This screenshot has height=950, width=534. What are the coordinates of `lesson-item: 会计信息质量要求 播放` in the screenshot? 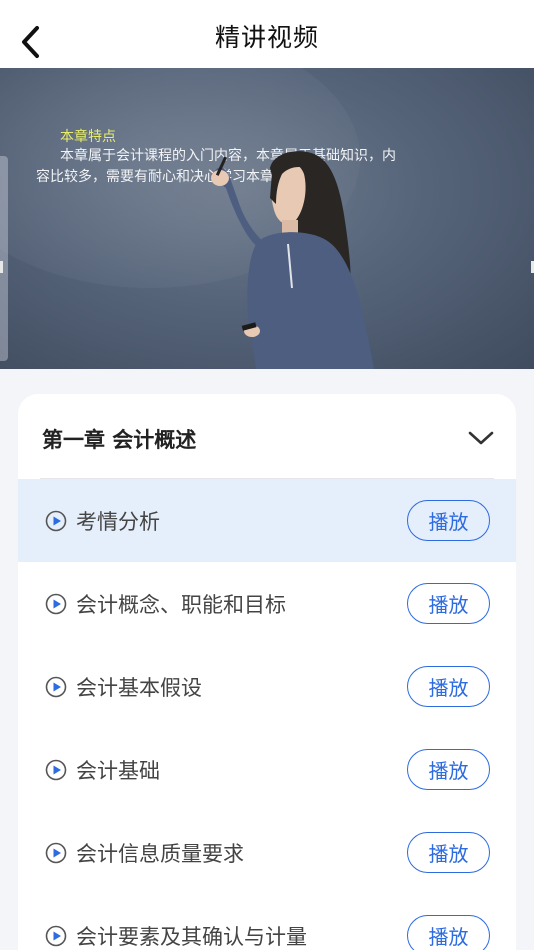 It's located at (267, 852).